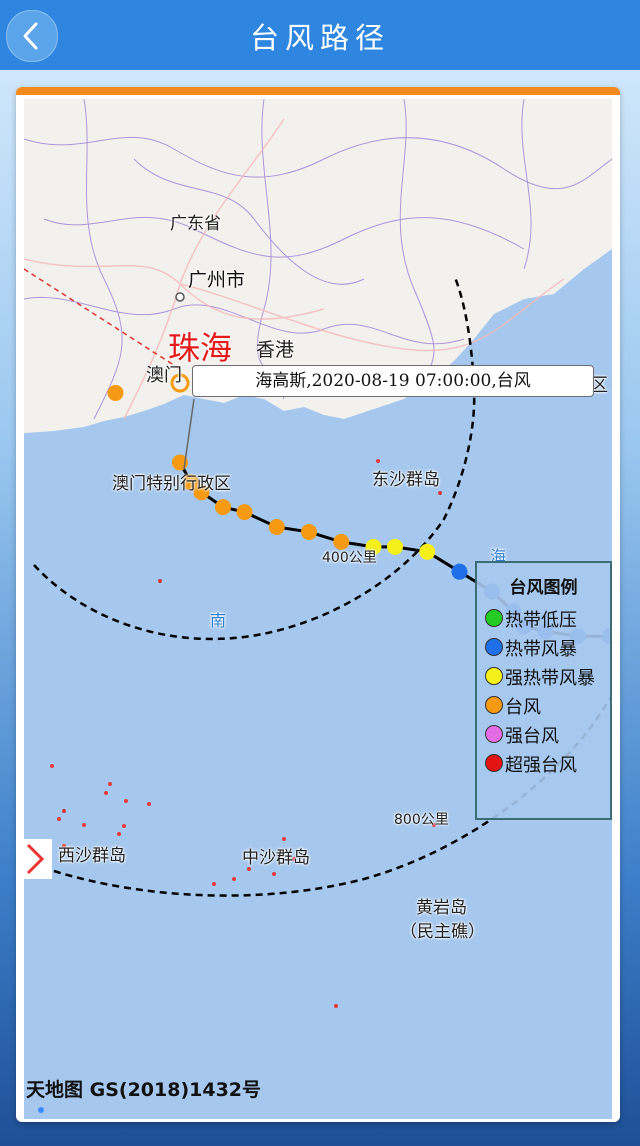  Describe the element at coordinates (421, 820) in the screenshot. I see `label-circle-800: 800公里` at that location.